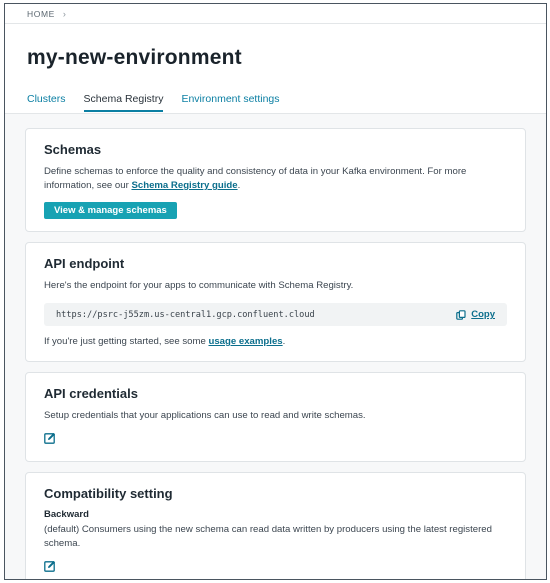 This screenshot has width=550, height=583. I want to click on breadcrumb-home: HOME, so click(41, 14).